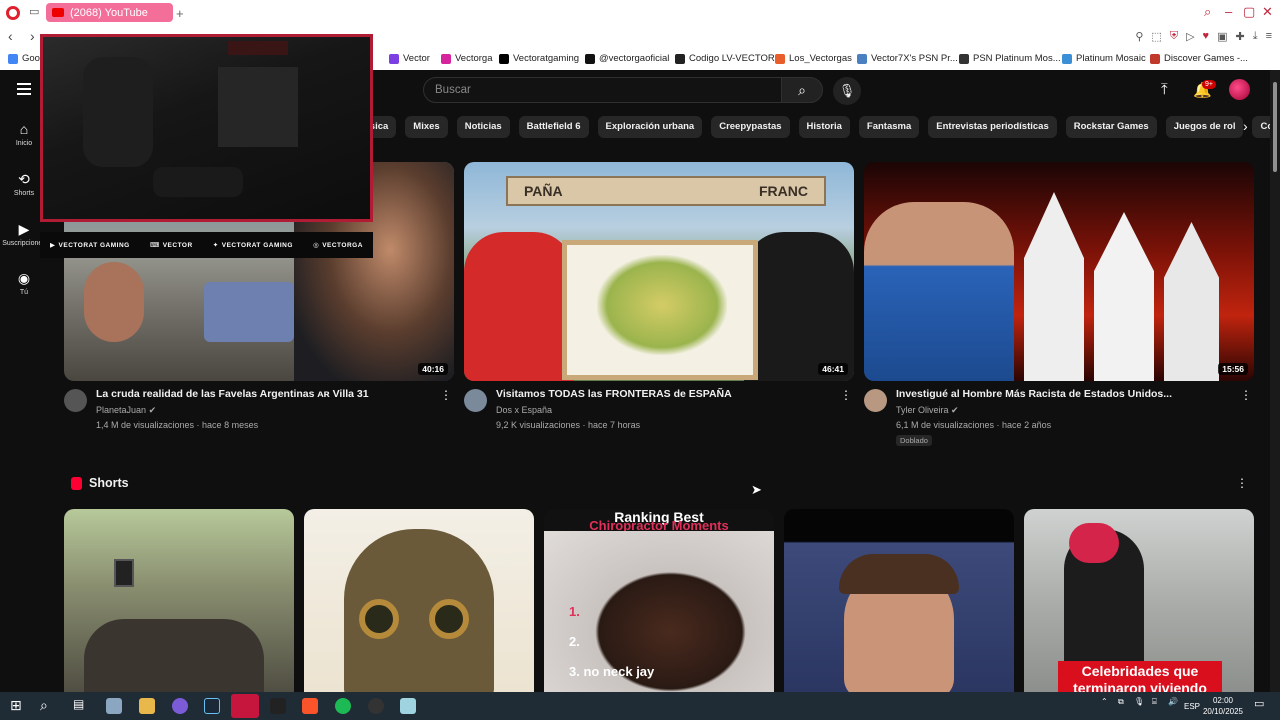  Describe the element at coordinates (1239, 89) in the screenshot. I see `avatar` at that location.